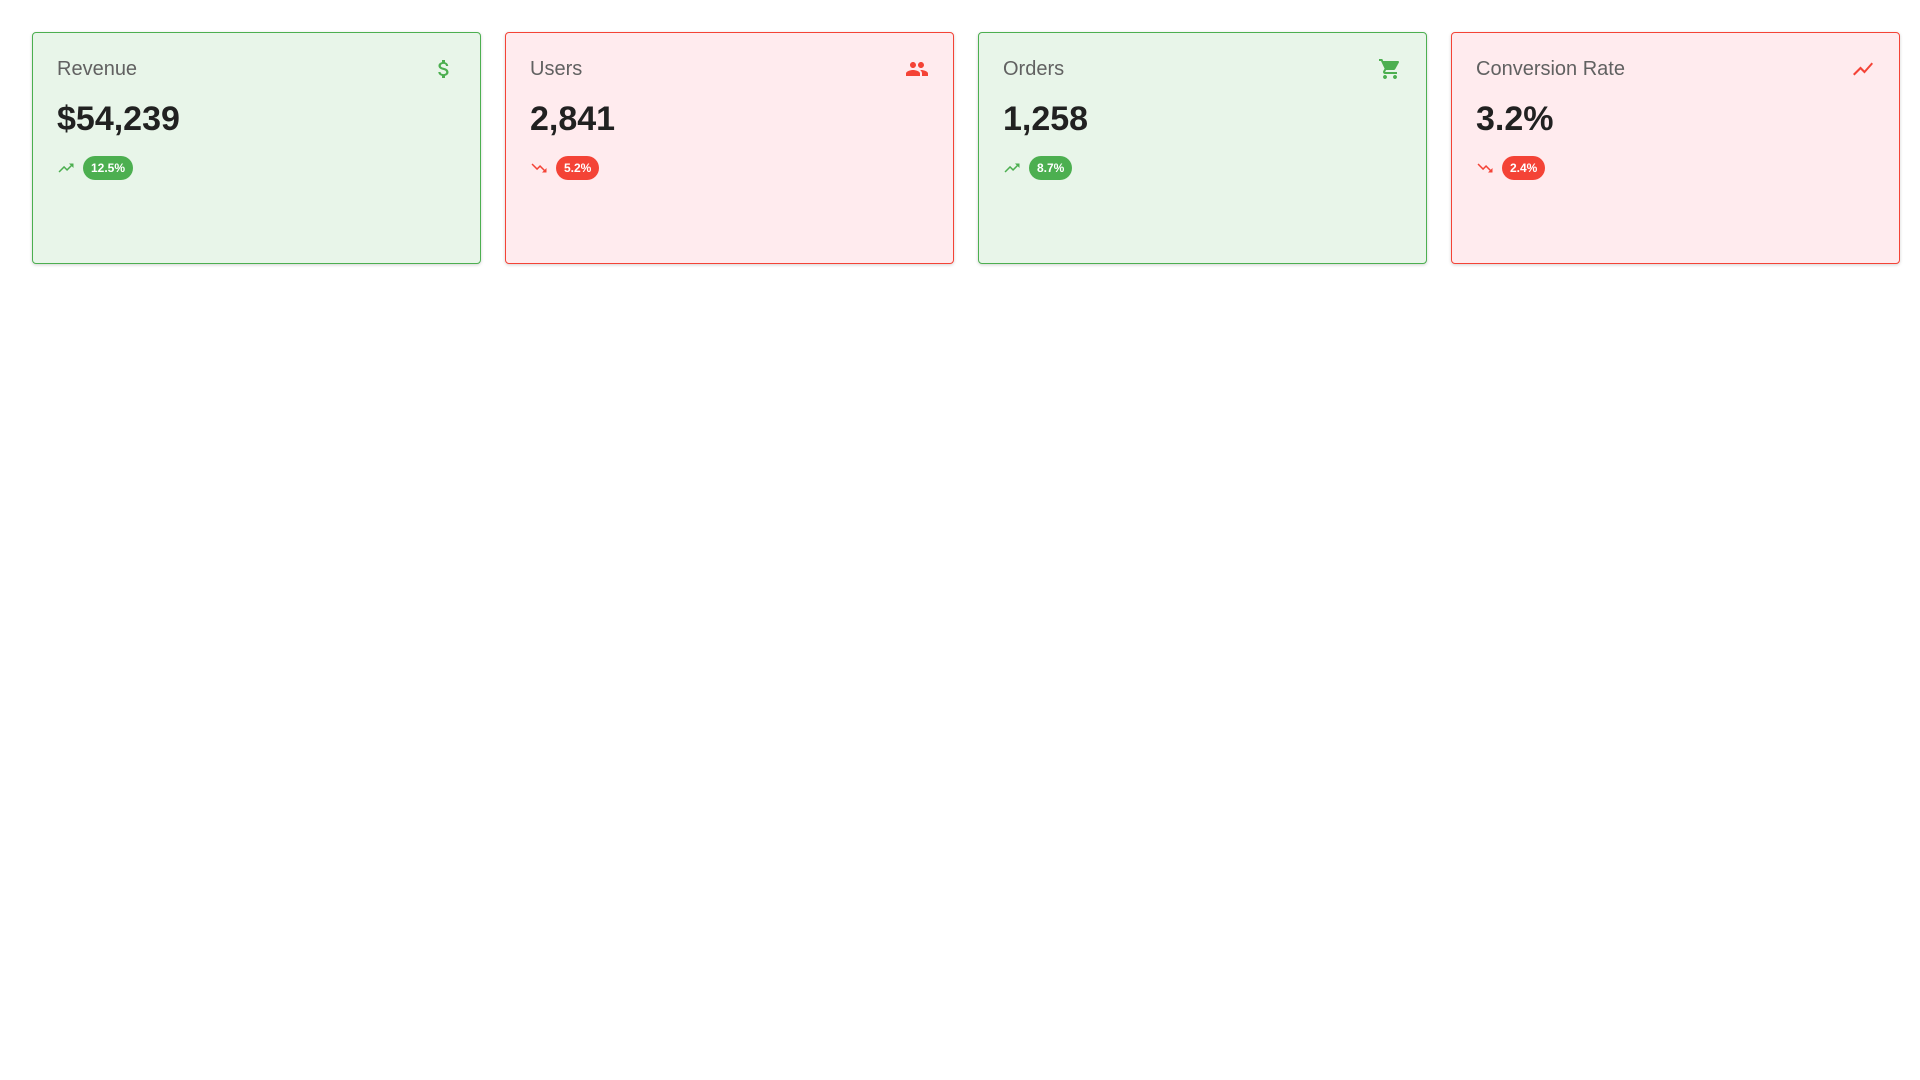 The width and height of the screenshot is (1920, 1080). Describe the element at coordinates (729, 168) in the screenshot. I see `card-trend: 5.2%` at that location.